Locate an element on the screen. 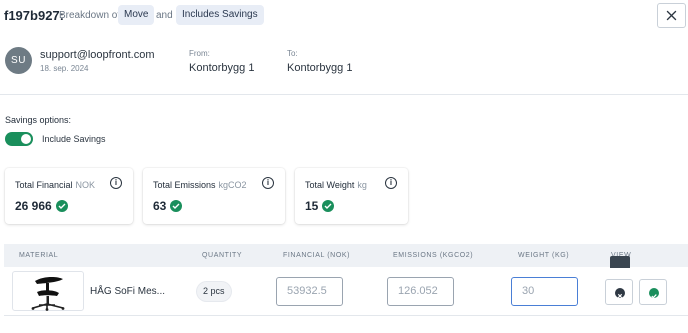 The image size is (688, 333). user-date: 18. sep. 2024 is located at coordinates (64, 68).